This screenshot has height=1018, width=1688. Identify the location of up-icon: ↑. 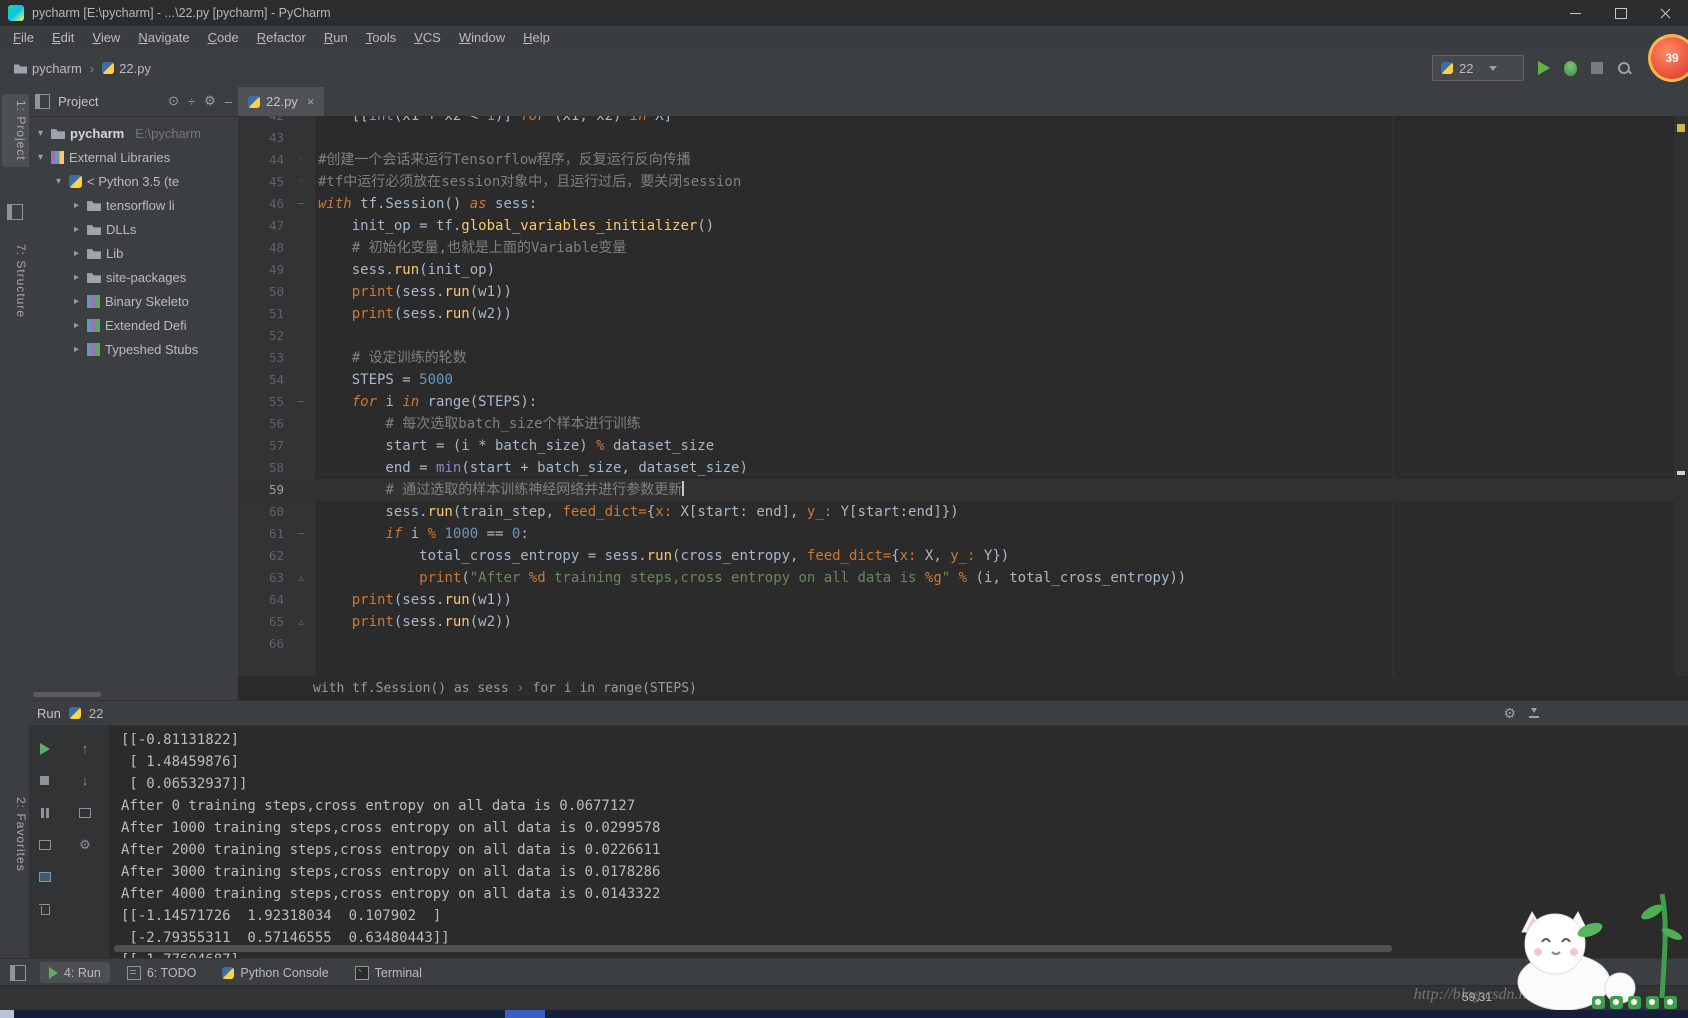
(85, 749).